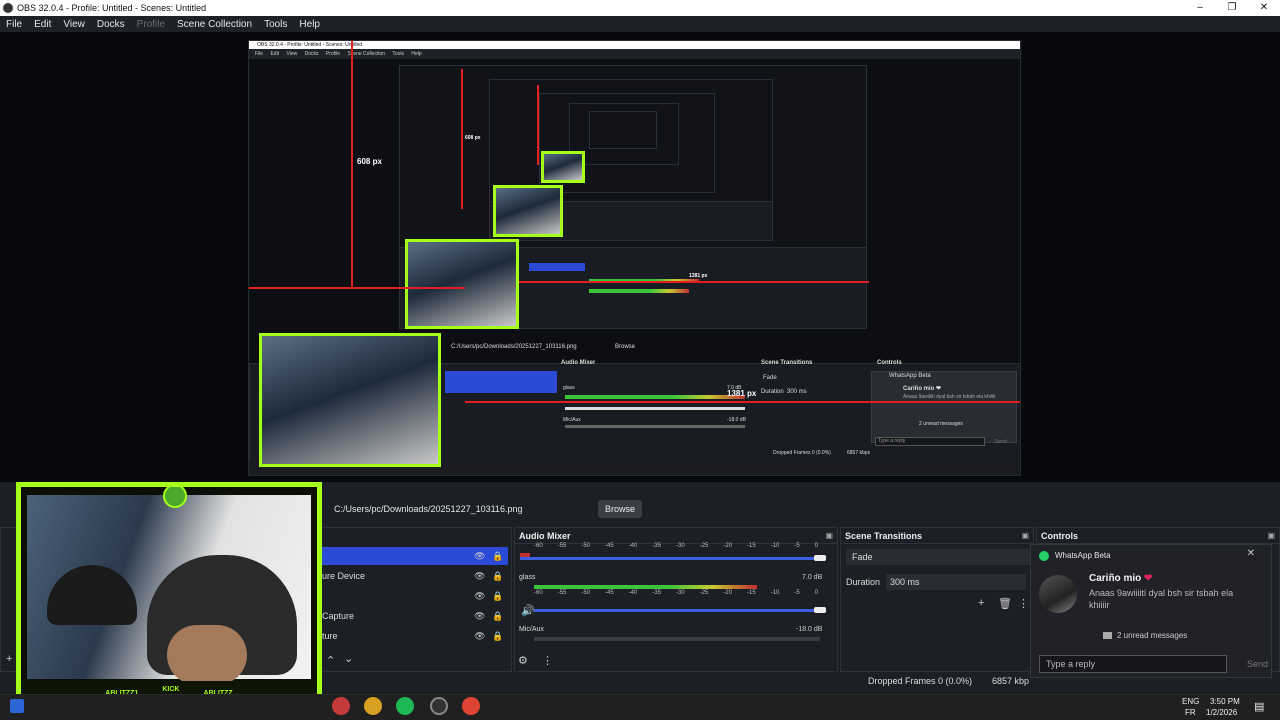 This screenshot has width=1280, height=720. Describe the element at coordinates (859, 453) in the screenshot. I see `nested-kbps: 6857 kbps` at that location.